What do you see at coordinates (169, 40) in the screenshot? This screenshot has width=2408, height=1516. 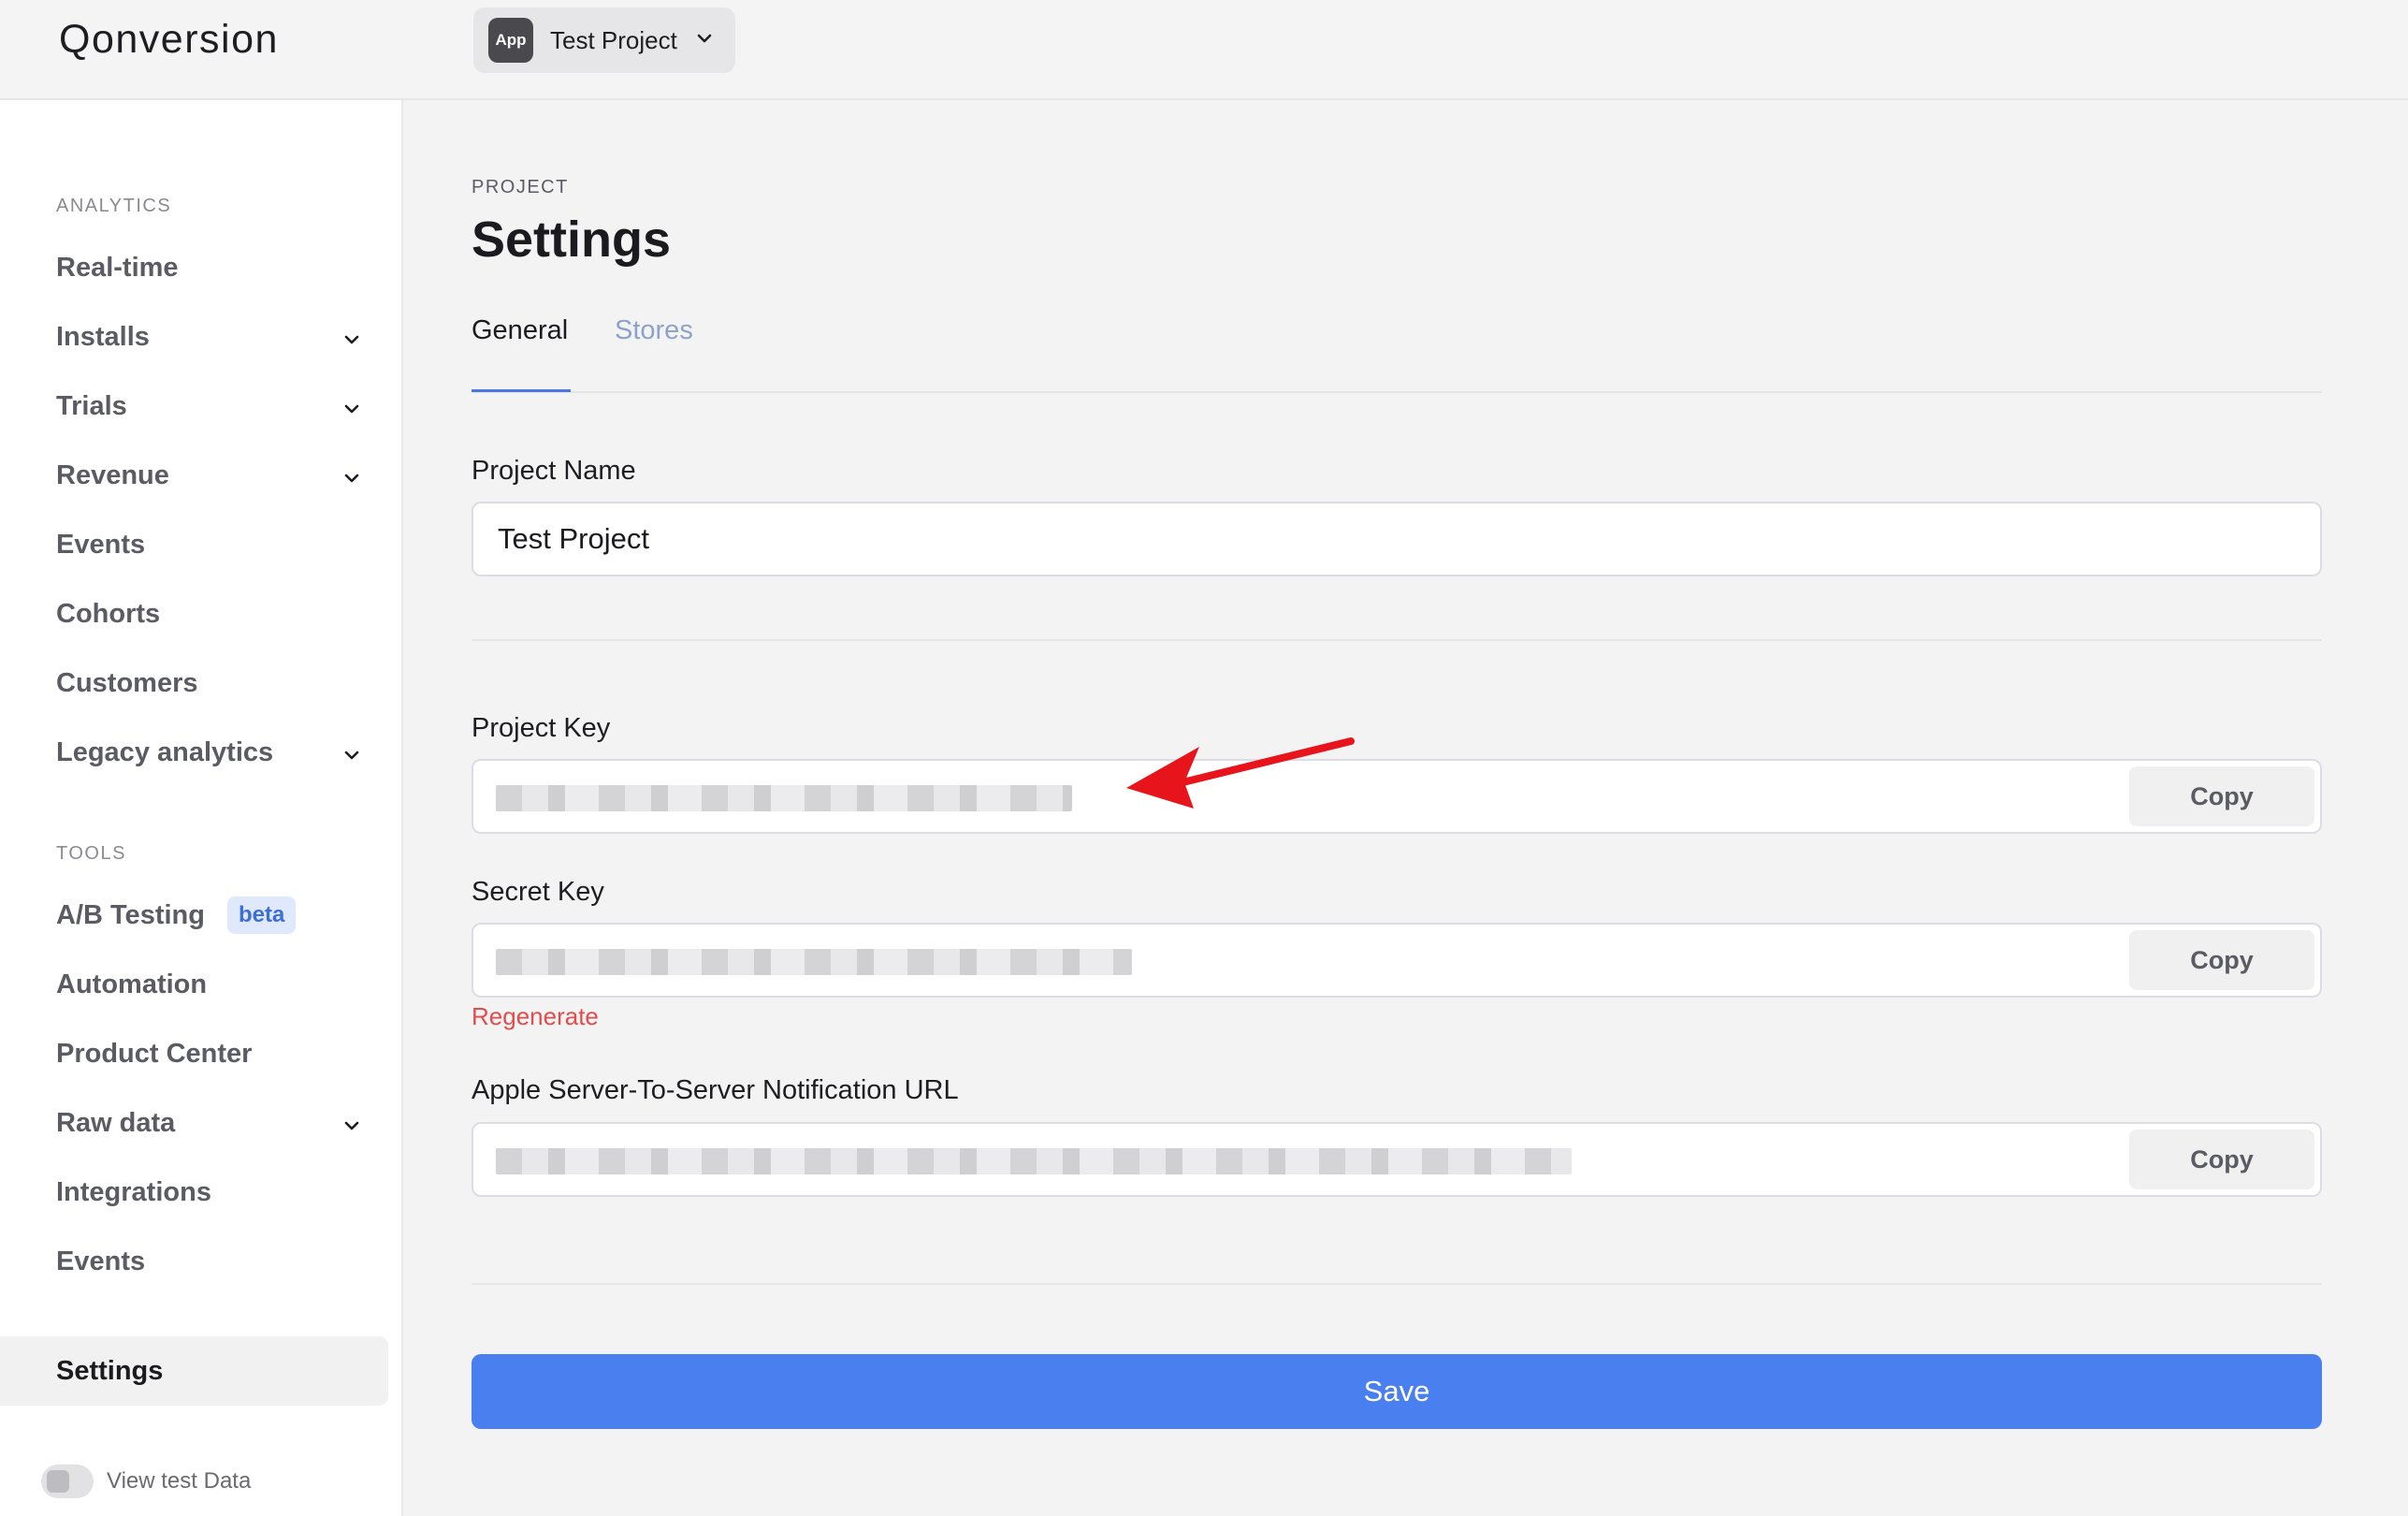 I see `app-logo: Qonversion` at bounding box center [169, 40].